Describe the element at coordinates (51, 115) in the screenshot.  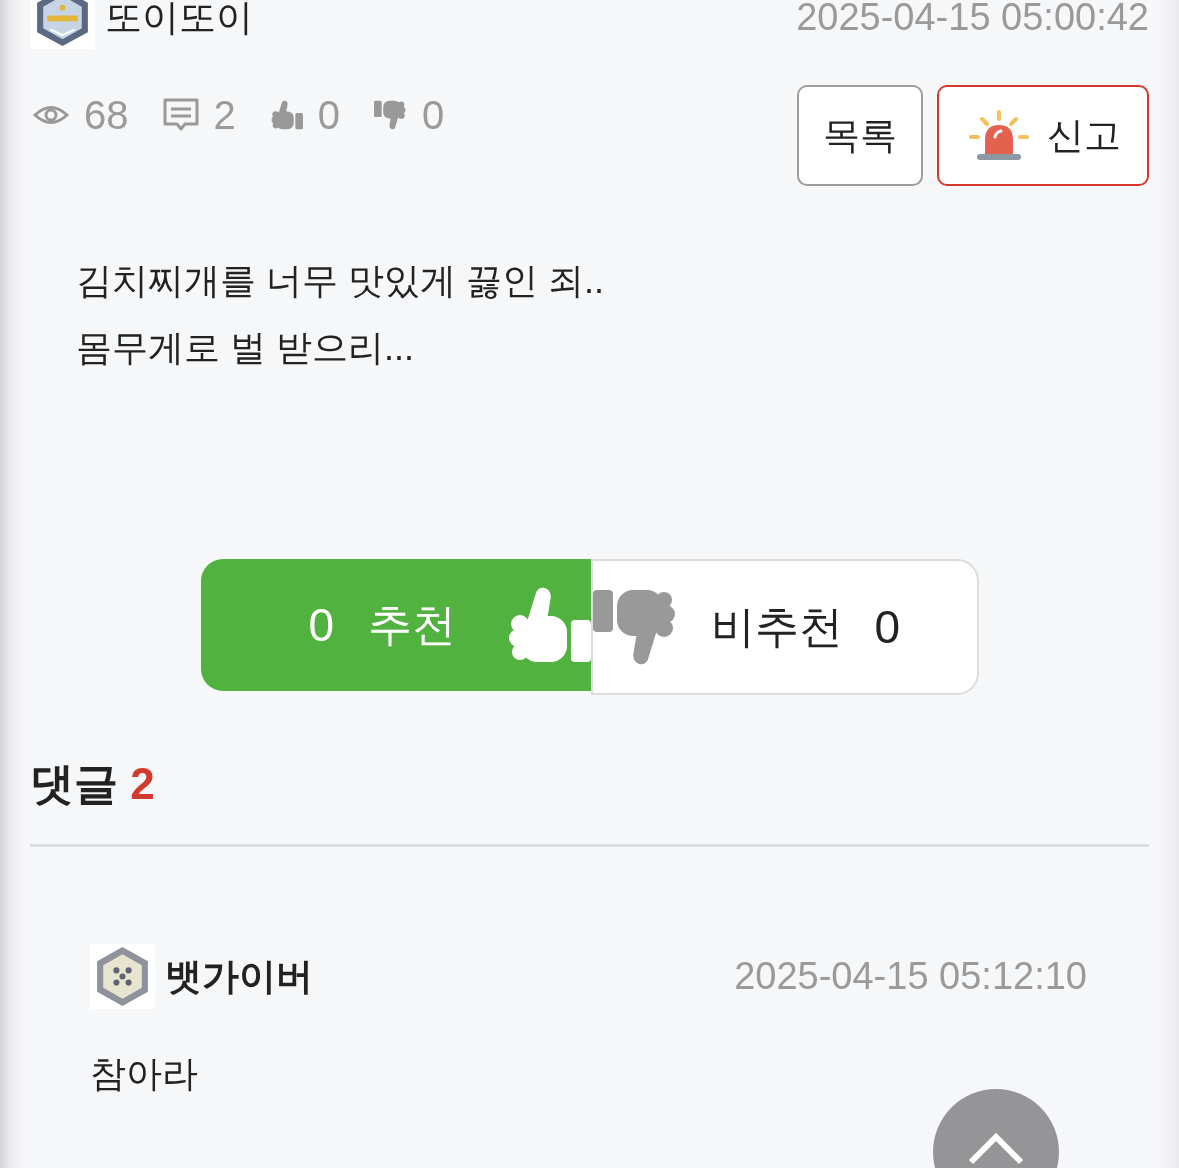
I see `eye-icon` at that location.